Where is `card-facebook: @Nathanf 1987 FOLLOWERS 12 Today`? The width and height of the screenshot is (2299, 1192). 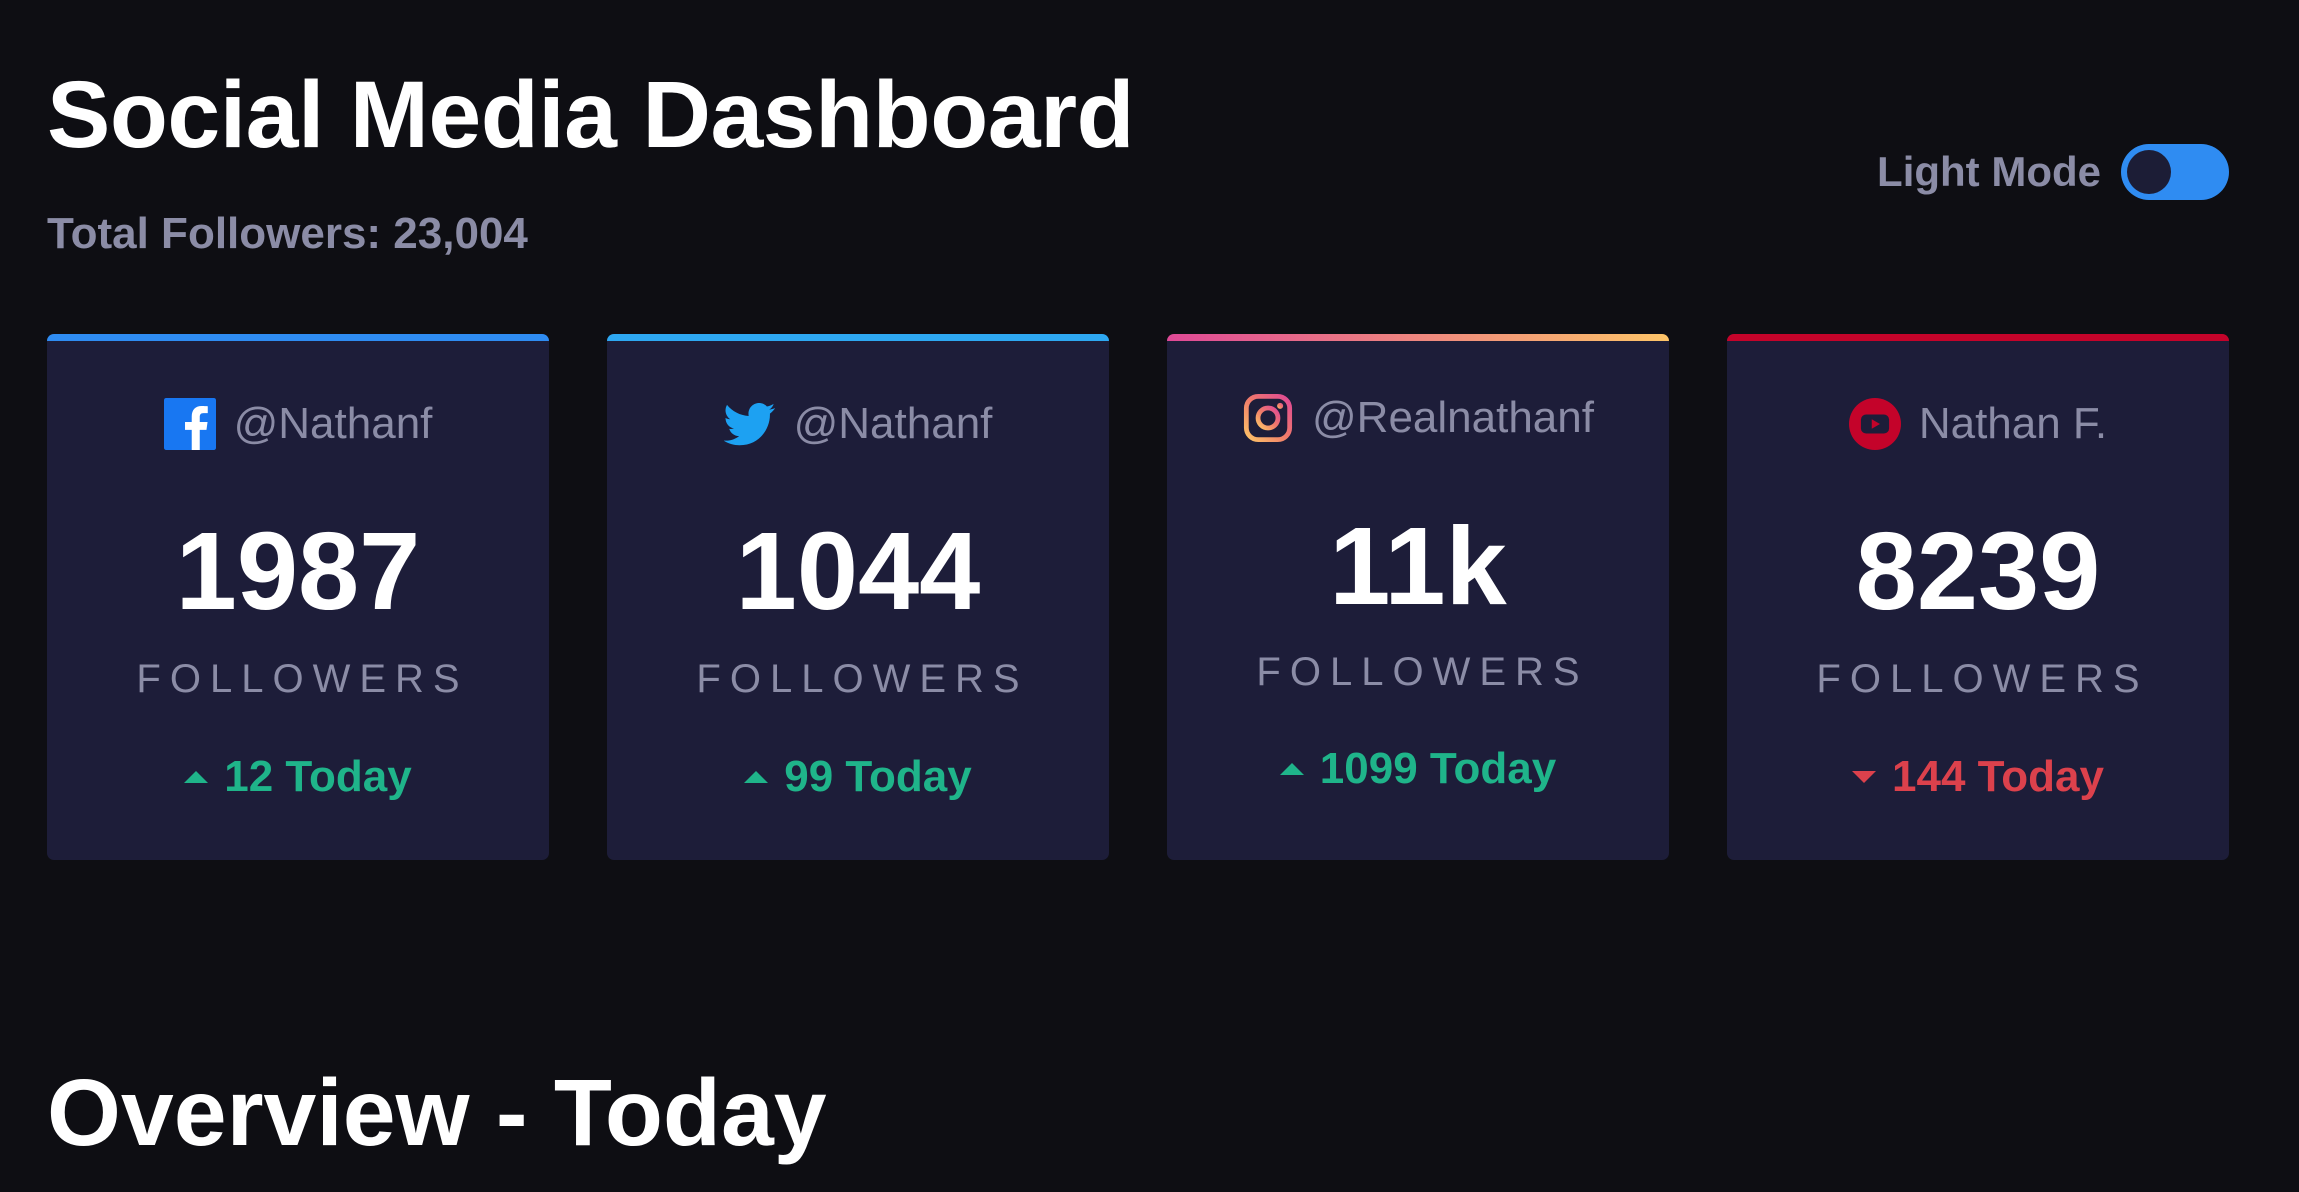 card-facebook: @Nathanf 1987 FOLLOWERS 12 Today is located at coordinates (298, 597).